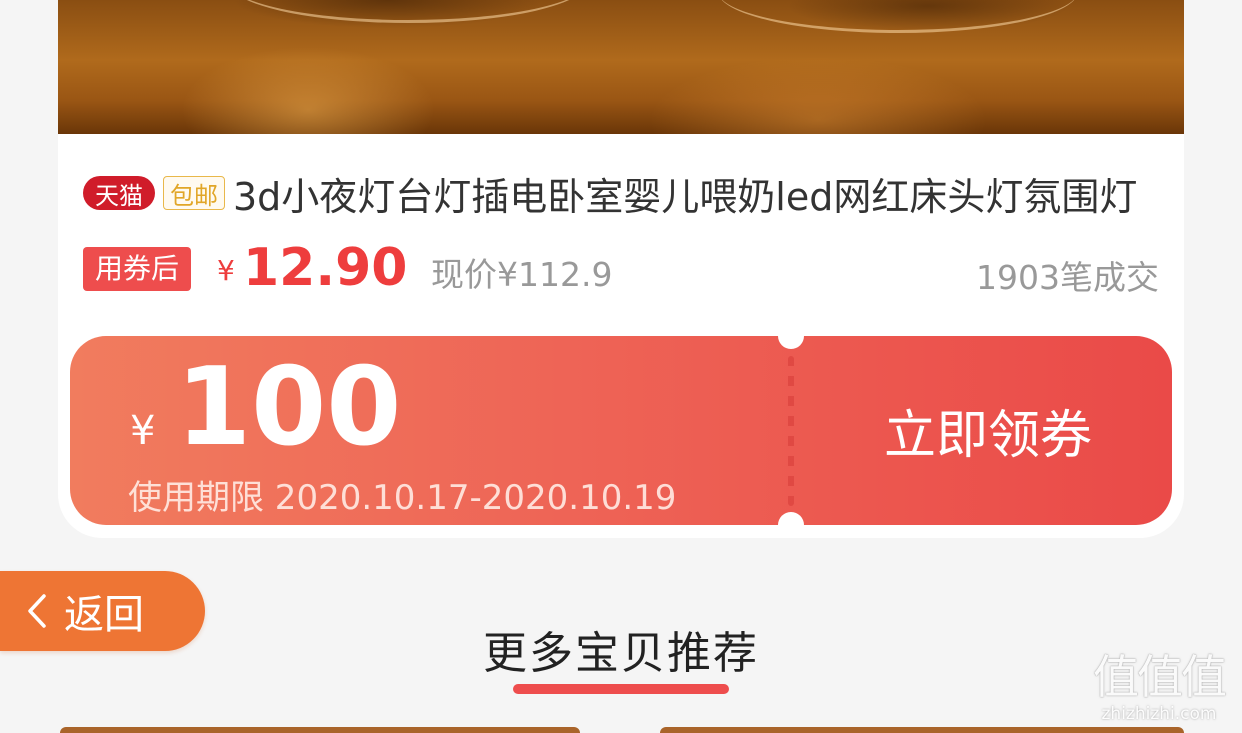 The image size is (1242, 733). I want to click on chevron-left-icon, so click(37, 611).